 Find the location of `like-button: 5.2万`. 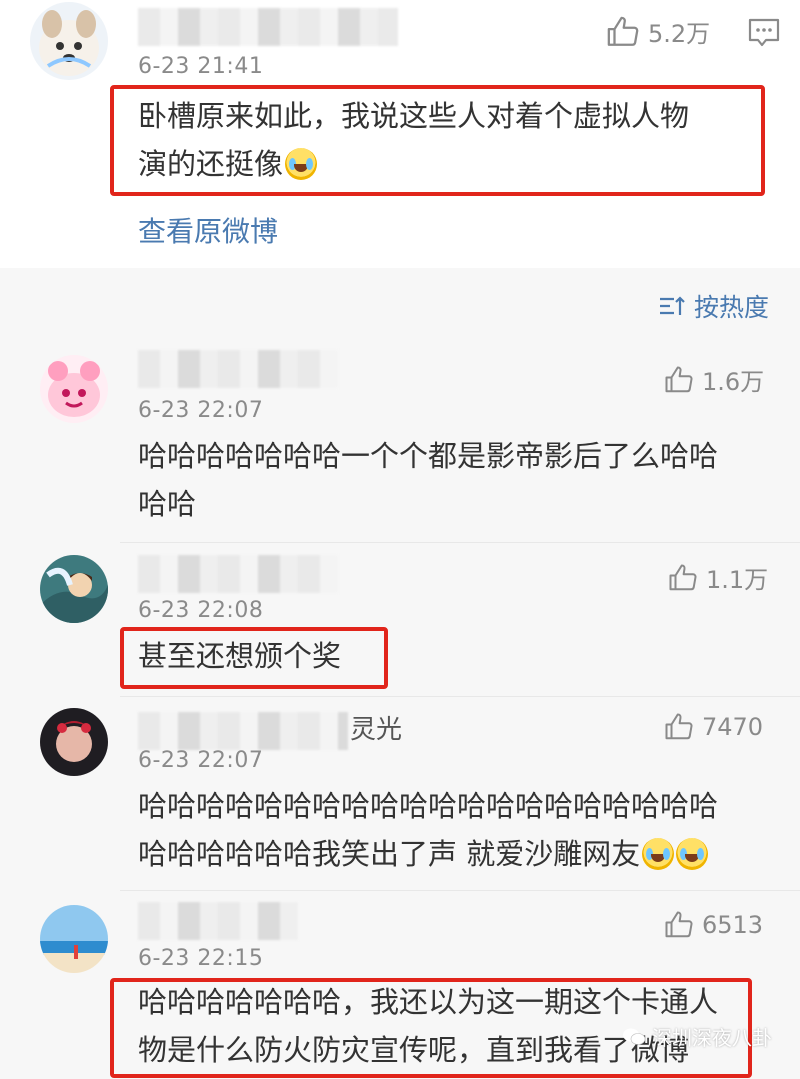

like-button: 5.2万 is located at coordinates (658, 31).